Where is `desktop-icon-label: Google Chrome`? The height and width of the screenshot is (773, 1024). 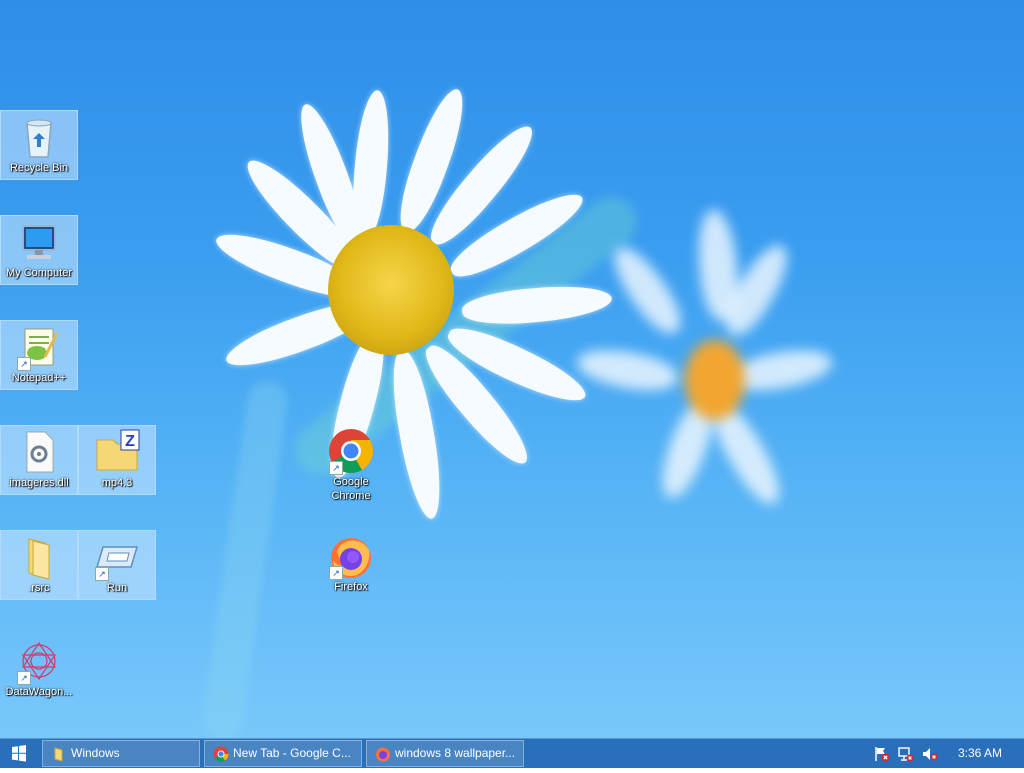
desktop-icon-label: Google Chrome is located at coordinates (351, 489).